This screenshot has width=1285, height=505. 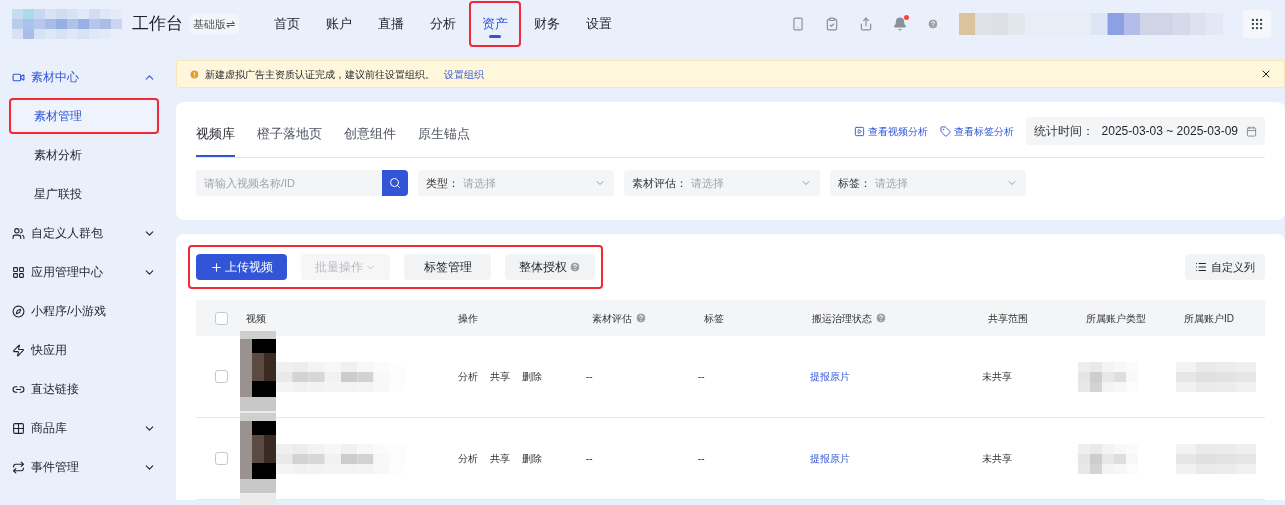 I want to click on column-header: 标签, so click(x=714, y=318).